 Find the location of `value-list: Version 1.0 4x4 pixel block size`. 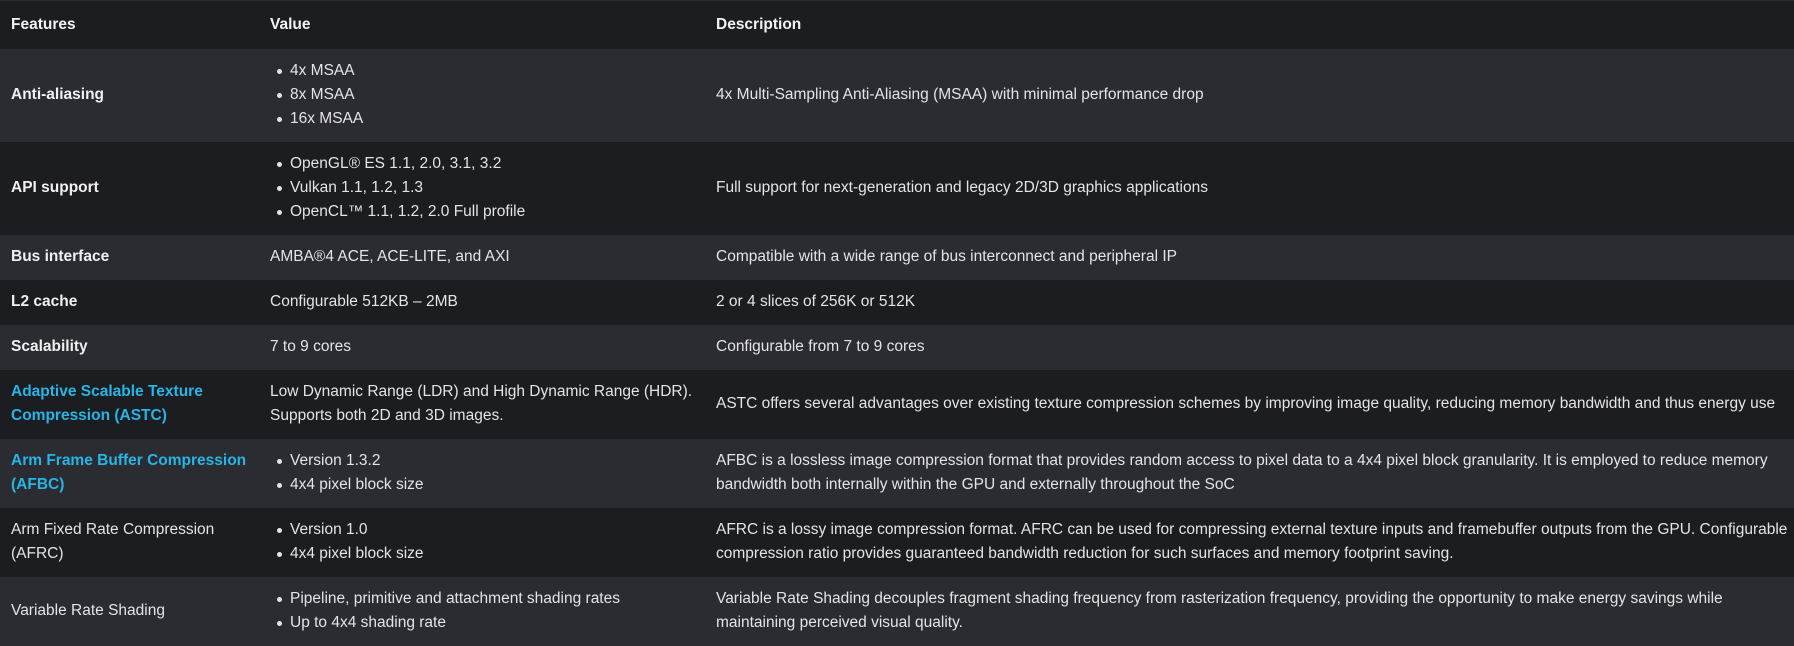

value-list: Version 1.0 4x4 pixel block size is located at coordinates (487, 542).